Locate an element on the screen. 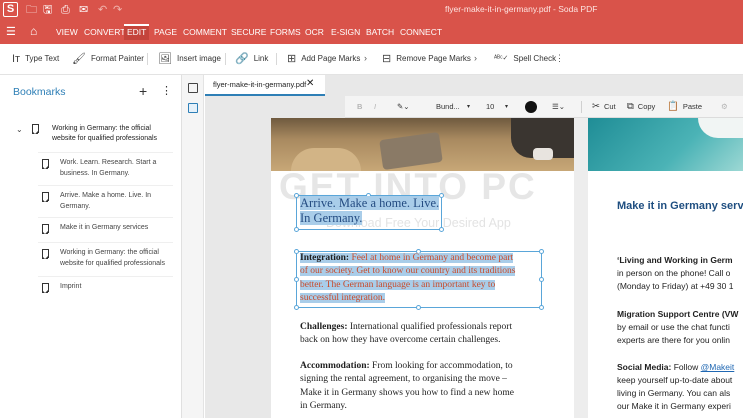 The image size is (743, 418). close-icon: ✕ is located at coordinates (310, 83).